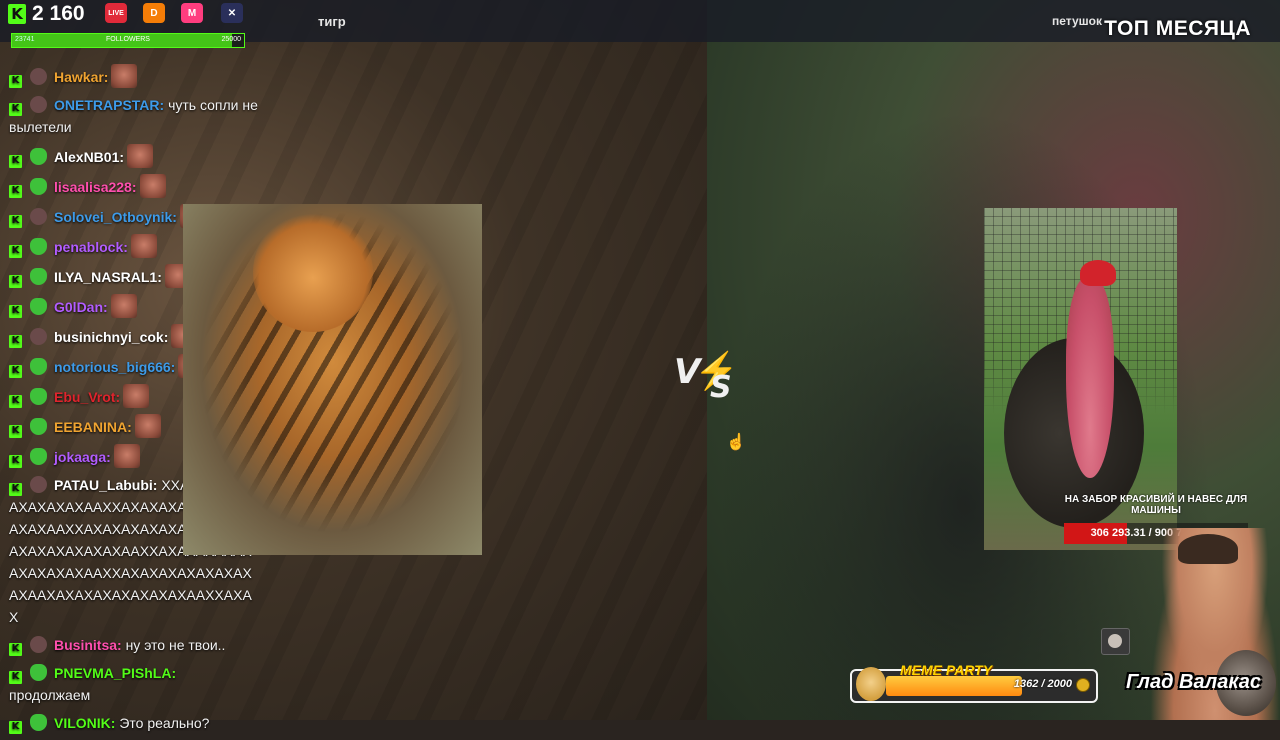  I want to click on chat-username: Solovei_Otboynik:, so click(115, 217).